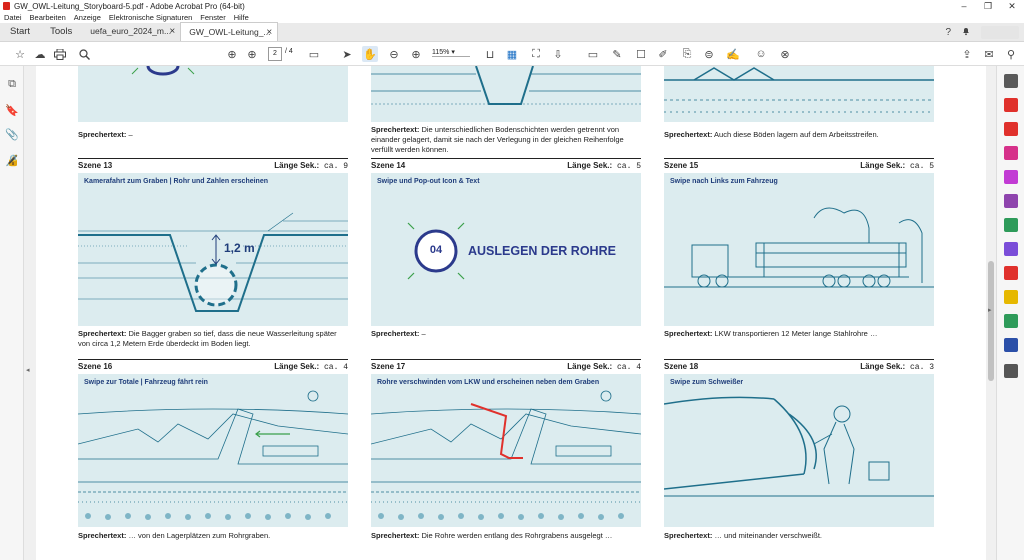 Image resolution: width=1024 pixels, height=560 pixels. What do you see at coordinates (12, 111) in the screenshot?
I see `bookmarks-icon: 🔖` at bounding box center [12, 111].